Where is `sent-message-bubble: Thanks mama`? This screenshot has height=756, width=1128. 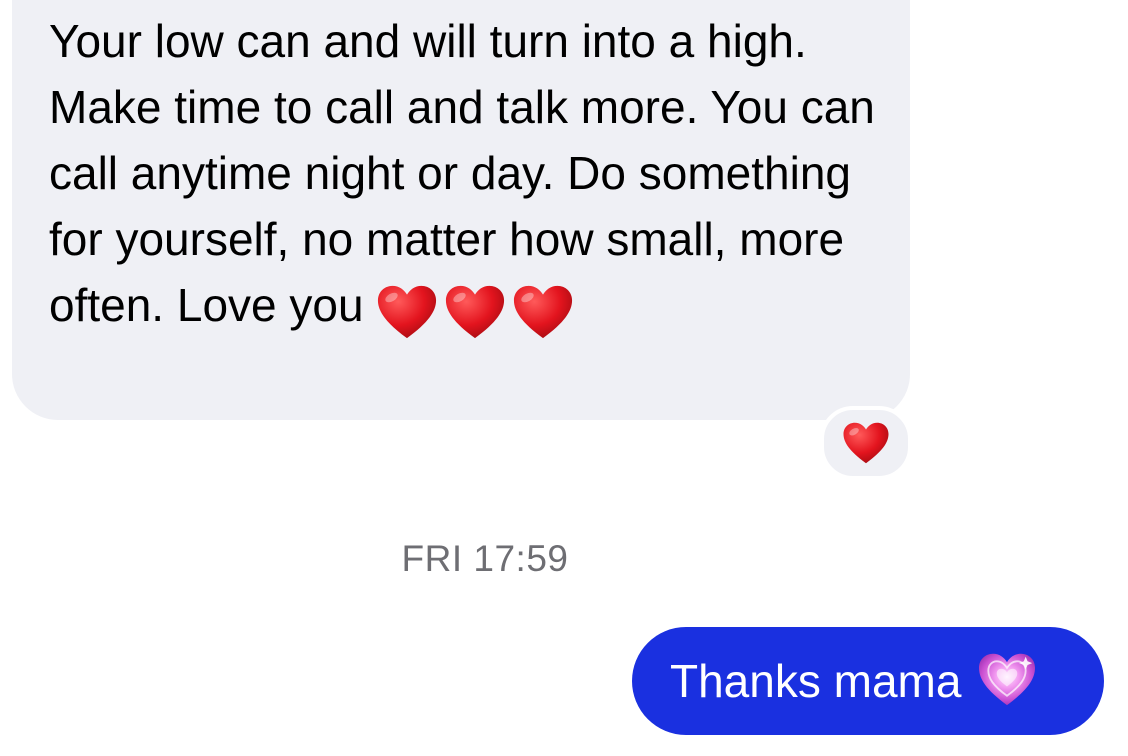 sent-message-bubble: Thanks mama is located at coordinates (868, 681).